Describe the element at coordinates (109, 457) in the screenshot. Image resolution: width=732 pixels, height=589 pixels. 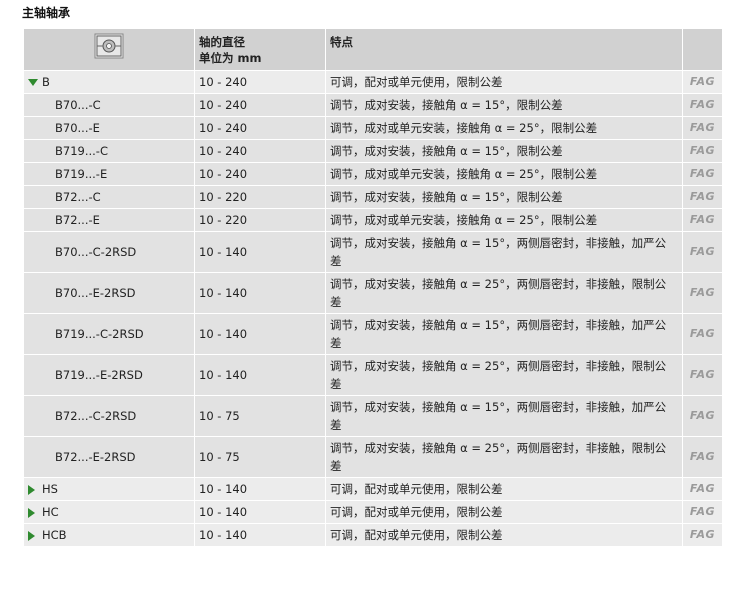
I see `row-name: B72...-E-2RSD` at that location.